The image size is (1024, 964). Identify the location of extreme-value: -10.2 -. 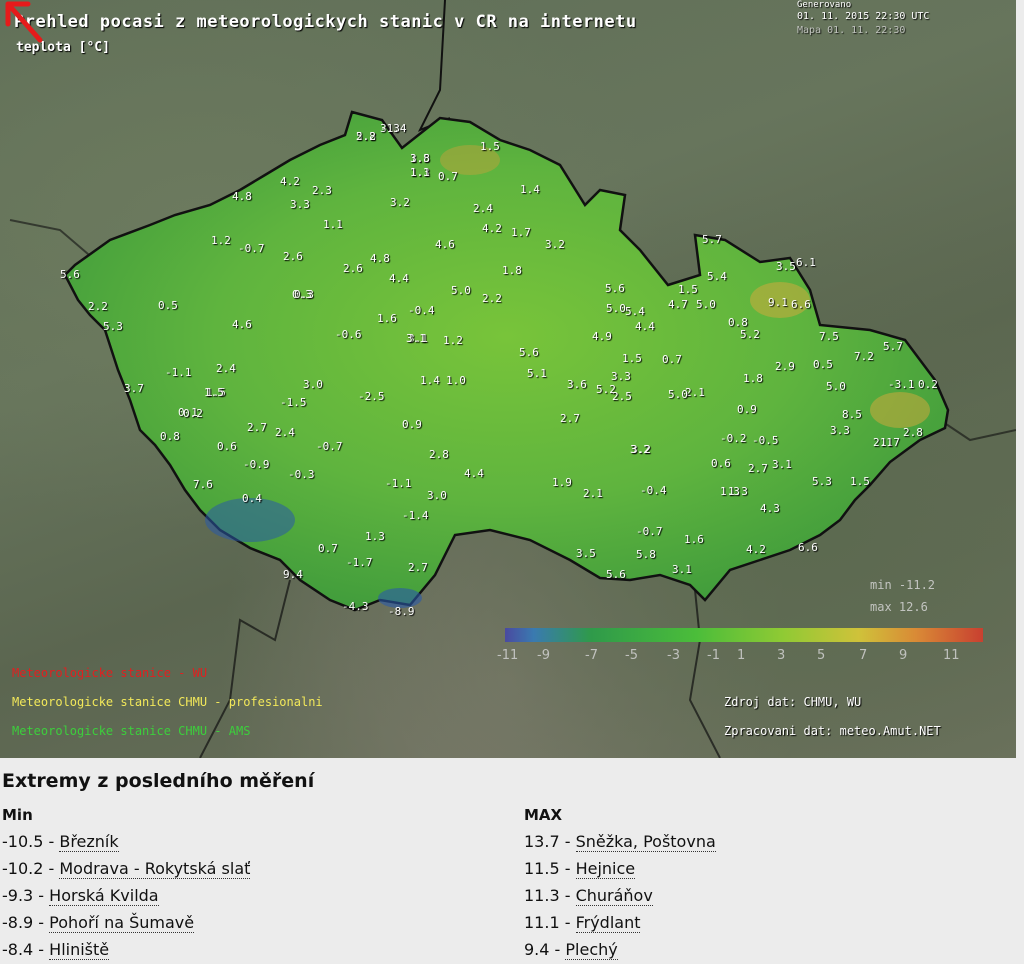
(31, 868).